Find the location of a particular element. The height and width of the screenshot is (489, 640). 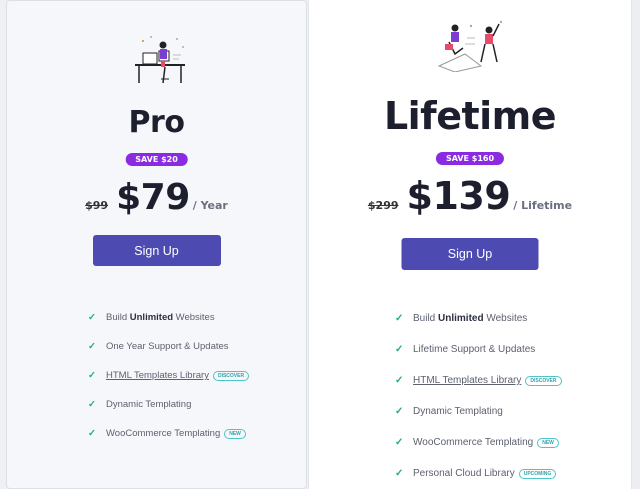

feature-item: ✓ One Year Support & Updates is located at coordinates (168, 346).